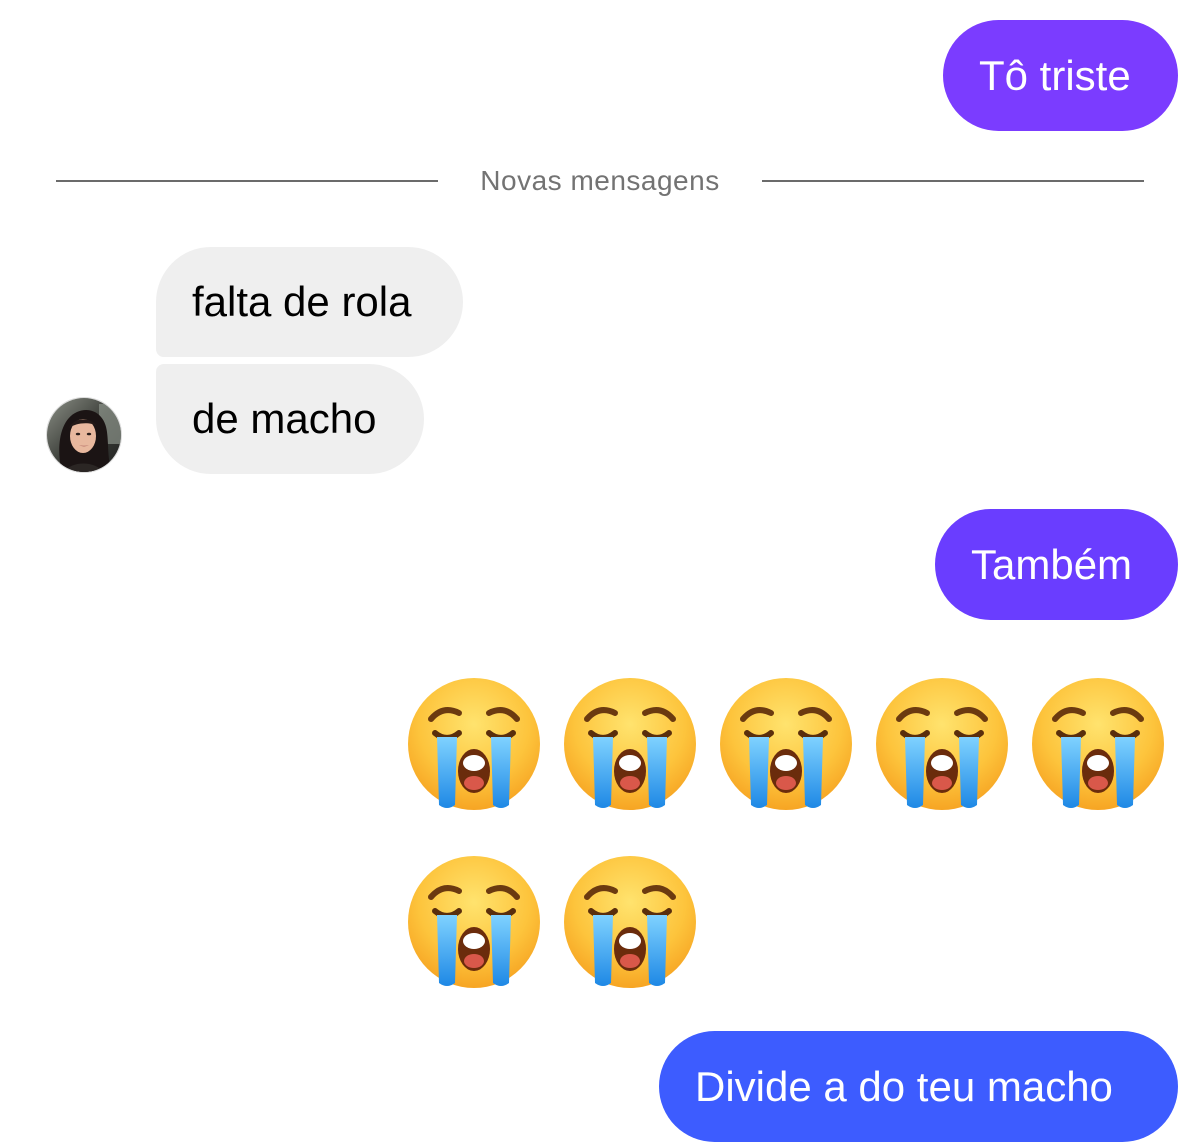  I want to click on outgoing-message-bubble: Divide a do teu macho, so click(918, 1086).